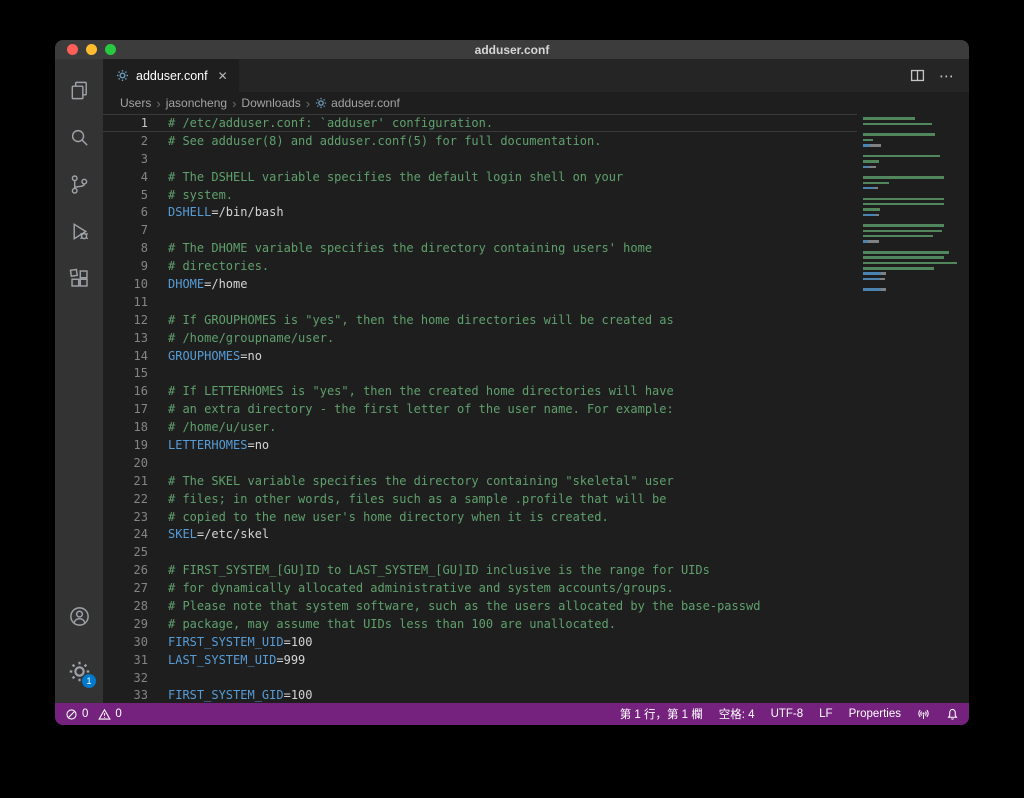  What do you see at coordinates (219, 266) in the screenshot?
I see `line-content: # directories.` at bounding box center [219, 266].